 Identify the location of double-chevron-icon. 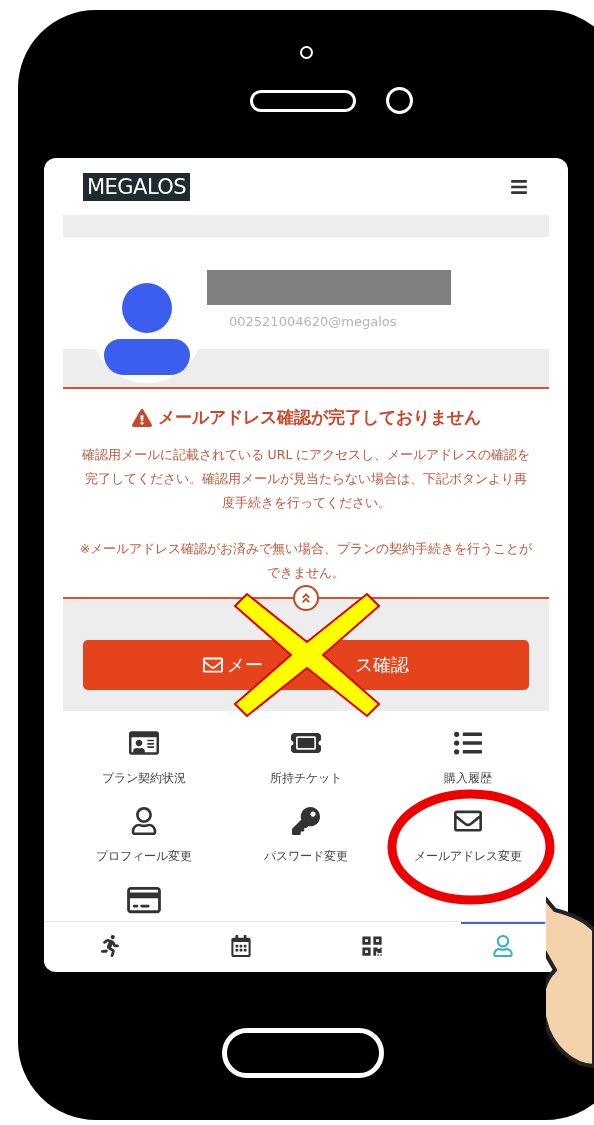
(306, 597).